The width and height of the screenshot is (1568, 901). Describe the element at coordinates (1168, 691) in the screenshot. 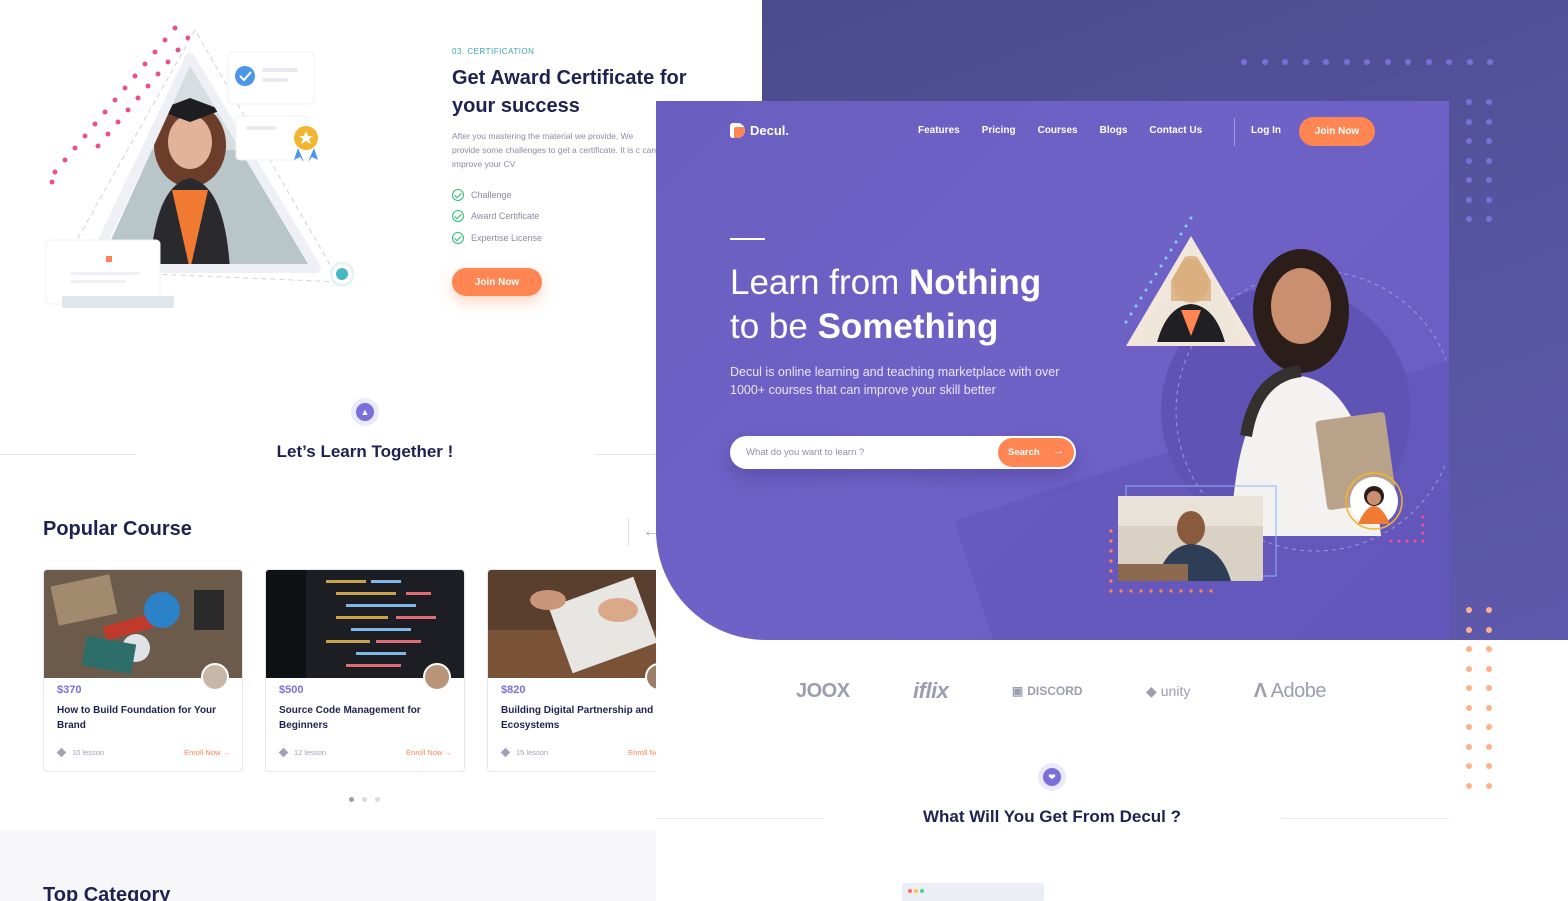

I see `brand-logo-unity: ◆ unity` at that location.